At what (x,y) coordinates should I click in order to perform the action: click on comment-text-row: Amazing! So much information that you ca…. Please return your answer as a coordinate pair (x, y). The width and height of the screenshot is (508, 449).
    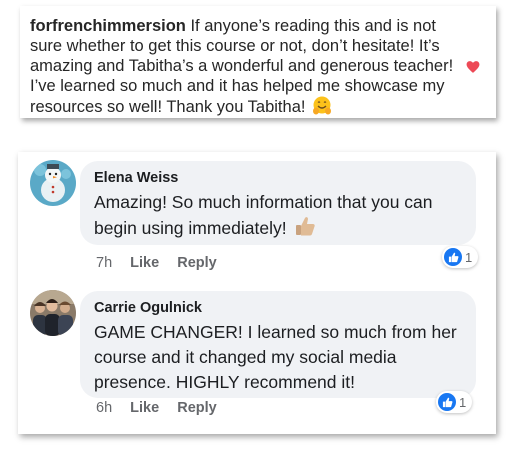
    Looking at the image, I should click on (278, 215).